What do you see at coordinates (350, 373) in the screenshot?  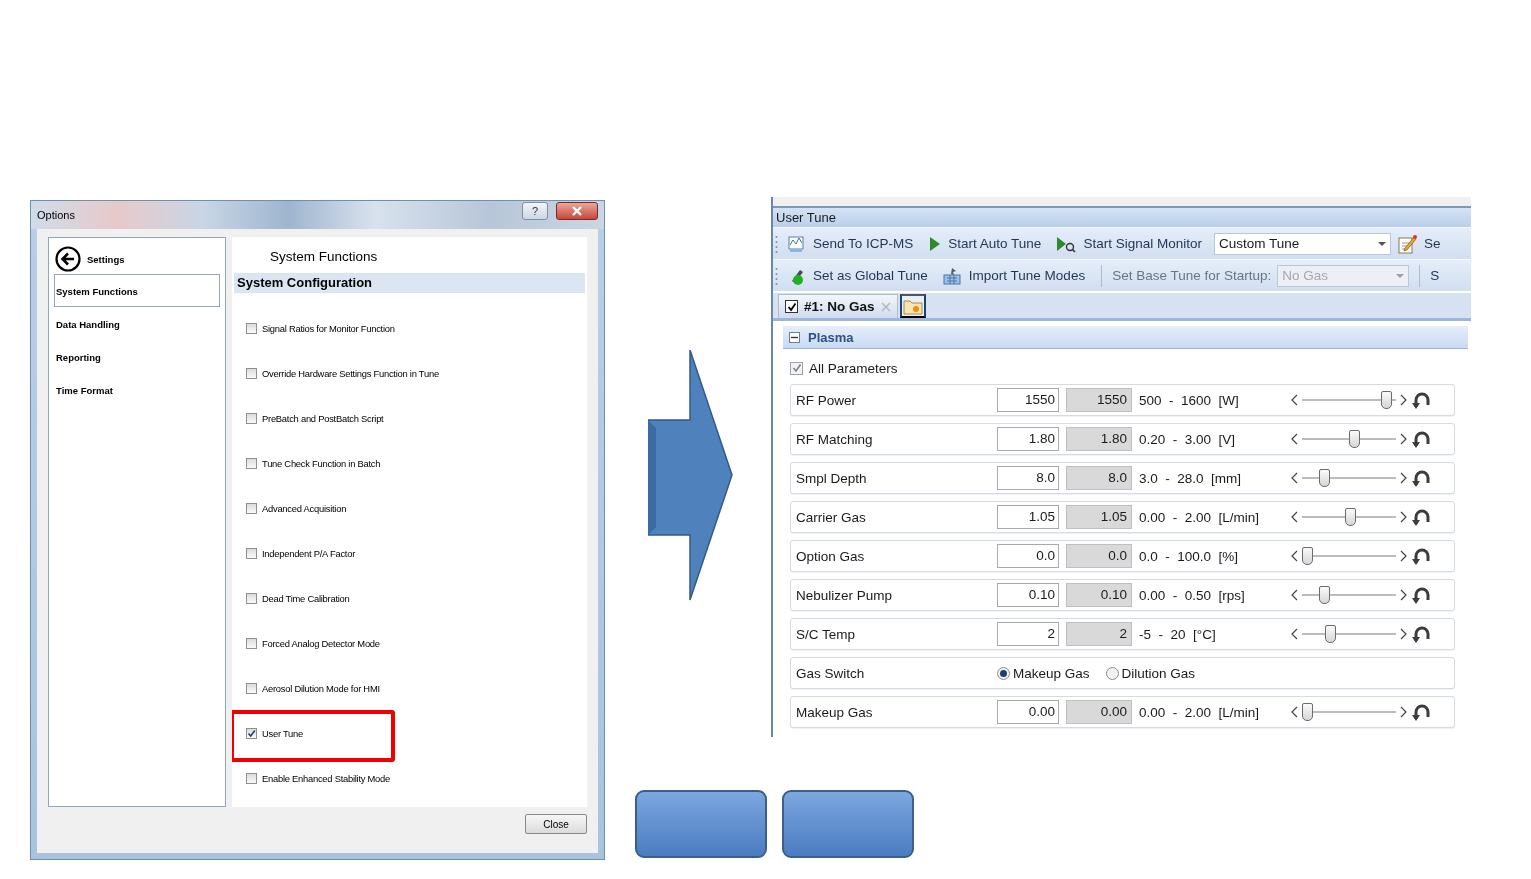 I see `option-label: Override Hardware Settings Function in Tune` at bounding box center [350, 373].